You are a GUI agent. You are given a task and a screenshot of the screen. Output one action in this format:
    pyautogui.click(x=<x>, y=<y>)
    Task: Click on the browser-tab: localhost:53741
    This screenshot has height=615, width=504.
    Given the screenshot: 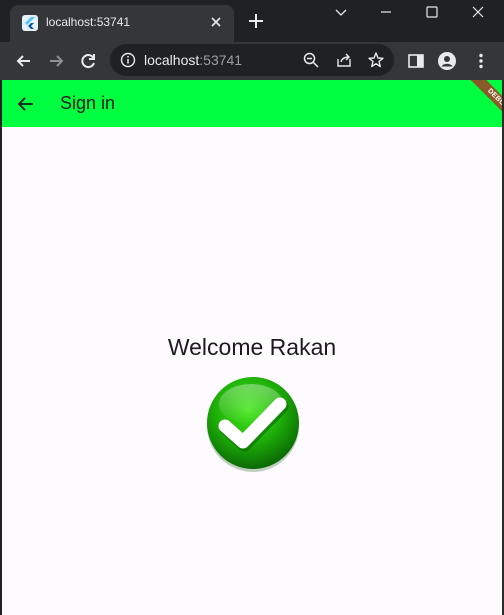 What is the action you would take?
    pyautogui.click(x=122, y=23)
    